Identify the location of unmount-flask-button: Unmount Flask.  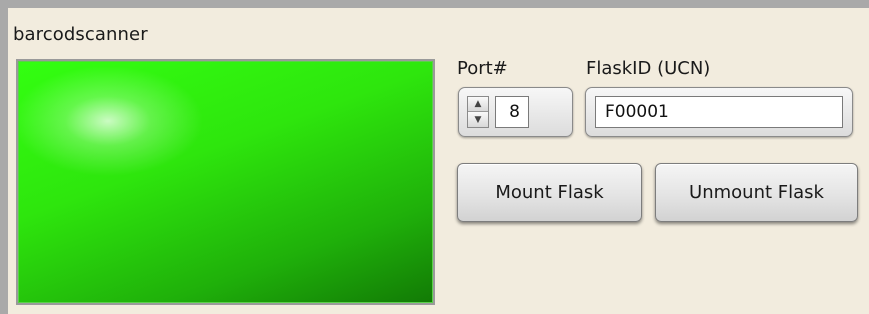
(756, 192).